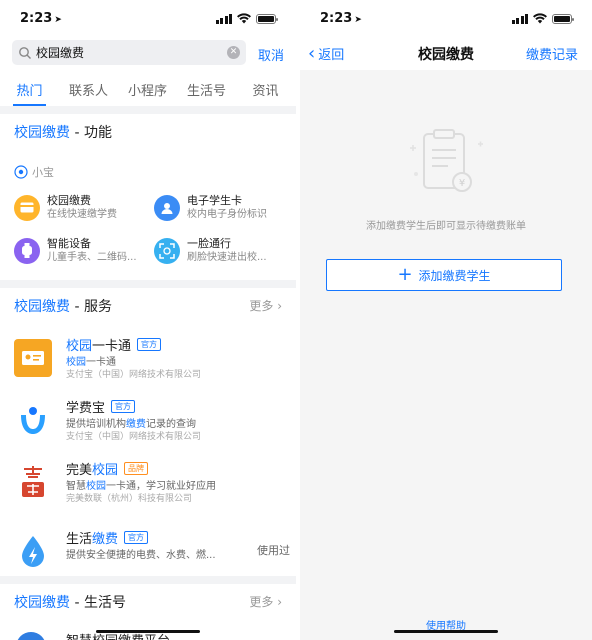 This screenshot has height=640, width=592. Describe the element at coordinates (34, 172) in the screenshot. I see `assistant-label: 小宝` at that location.